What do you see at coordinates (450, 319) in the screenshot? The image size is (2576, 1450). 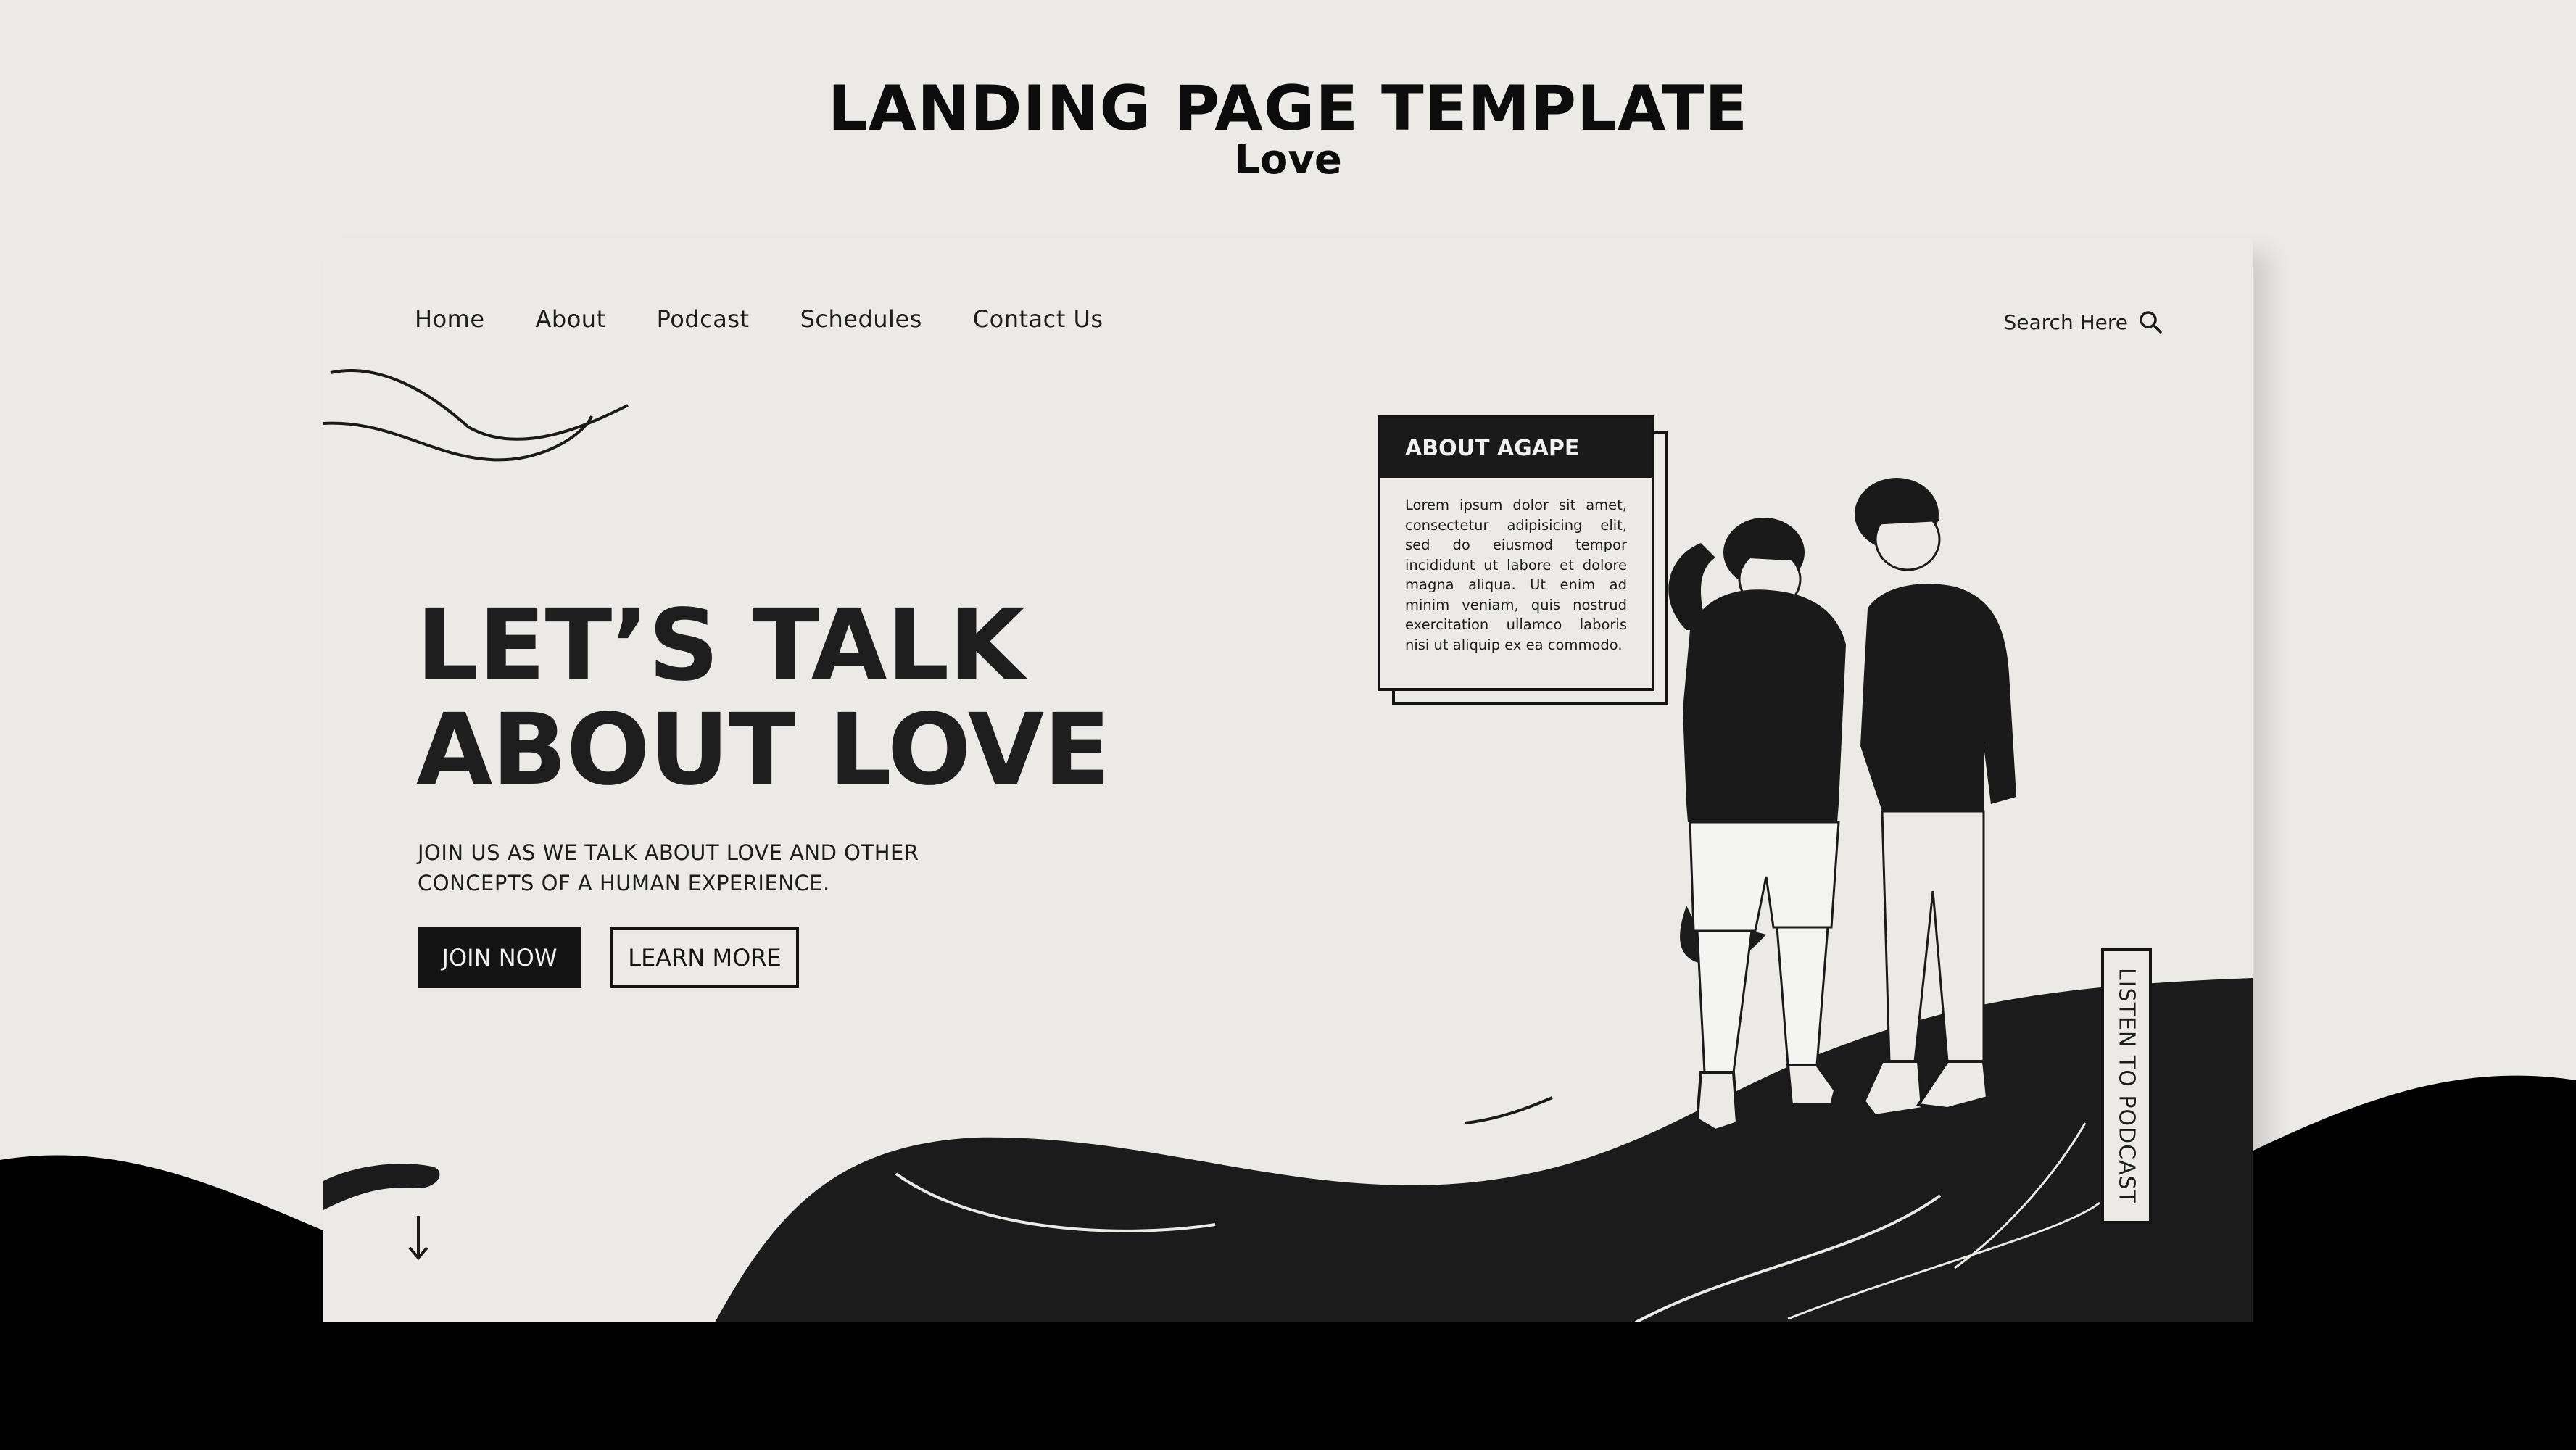 I see `nav-home: Home` at bounding box center [450, 319].